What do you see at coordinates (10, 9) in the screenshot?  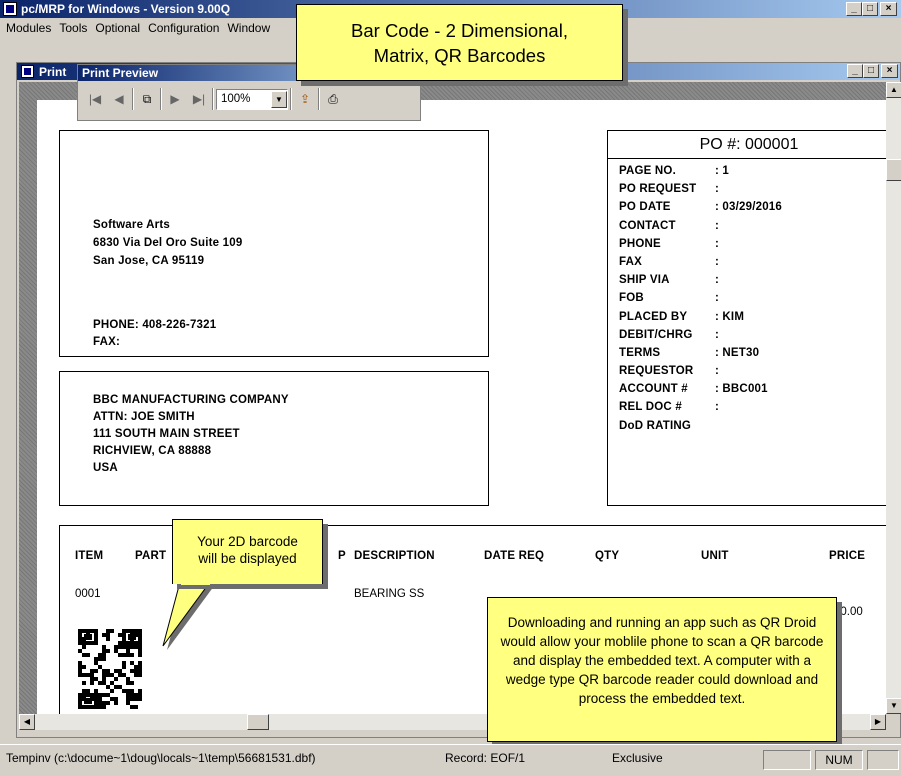 I see `app-icon` at bounding box center [10, 9].